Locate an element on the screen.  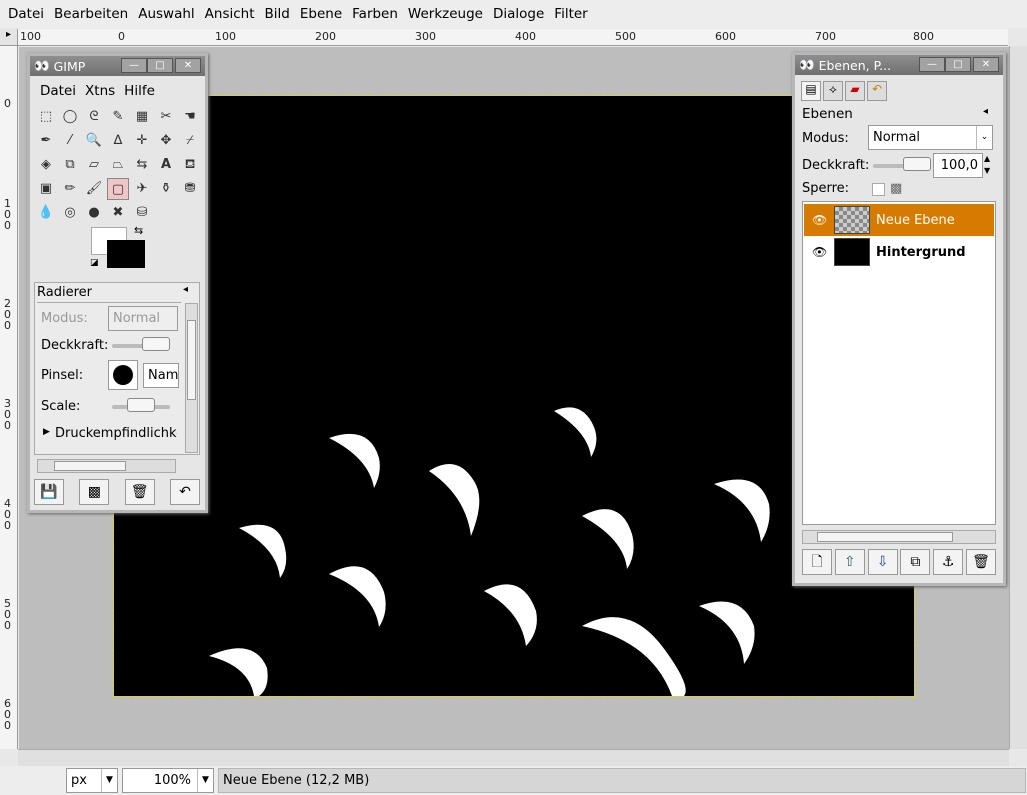
lower-layer-icon: ⇩ is located at coordinates (882, 562).